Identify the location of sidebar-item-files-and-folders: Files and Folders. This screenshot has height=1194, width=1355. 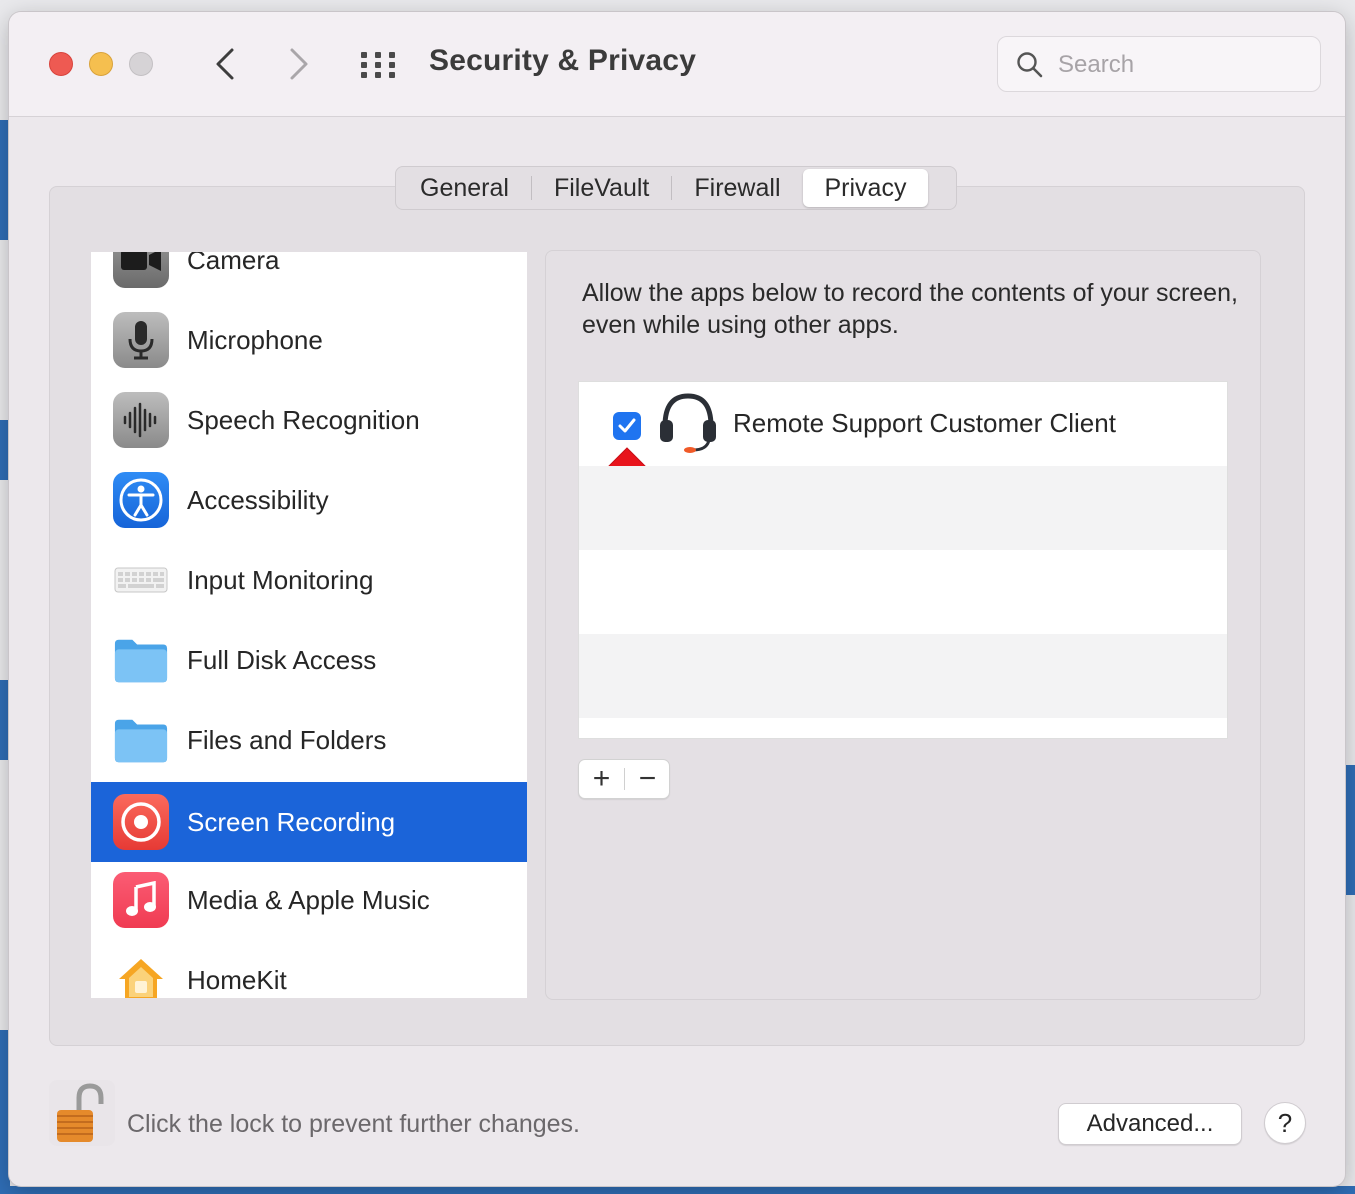
(309, 740).